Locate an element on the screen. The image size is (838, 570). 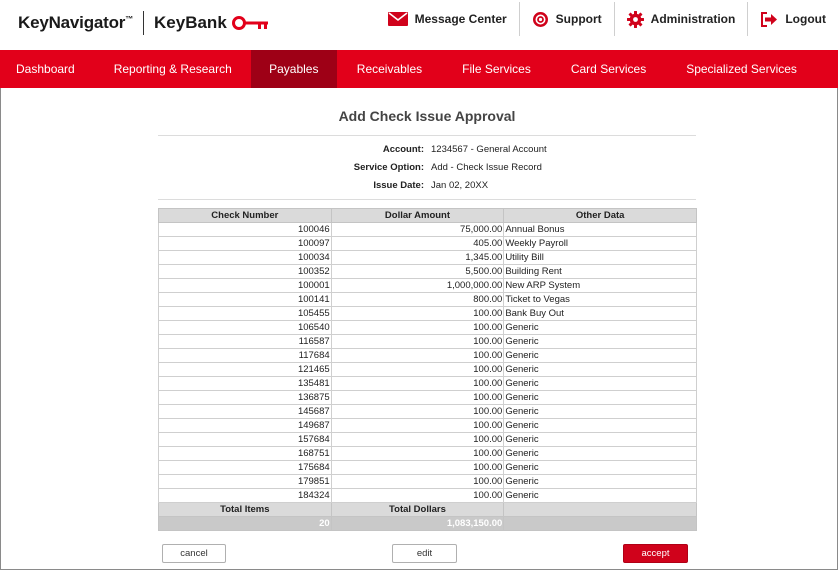
column-header-other-data: Other Data is located at coordinates (600, 215).